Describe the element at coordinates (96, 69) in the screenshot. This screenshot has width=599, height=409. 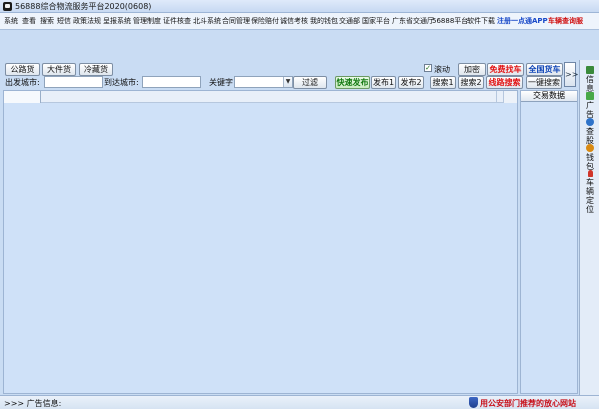
I see `tab-cold-cargo: 冷藏货` at that location.